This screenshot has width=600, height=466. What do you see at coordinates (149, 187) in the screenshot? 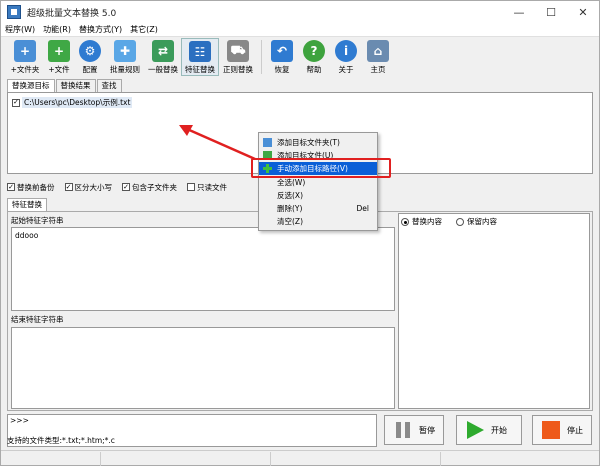
I see `option-include-subfolders: ✓ 包含子文件夹` at bounding box center [149, 187].